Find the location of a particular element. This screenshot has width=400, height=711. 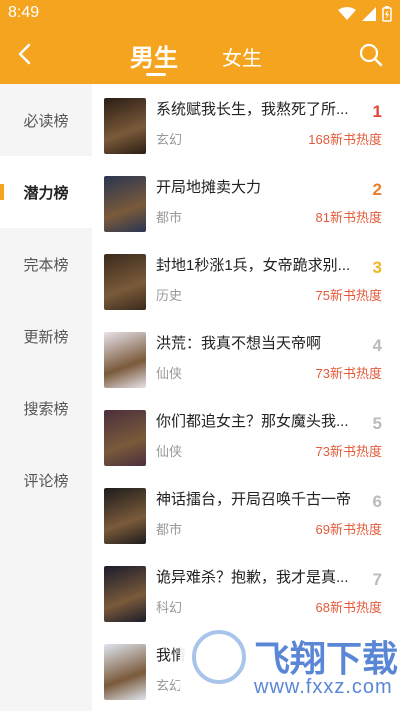

sidebar-item-label: 完本榜 is located at coordinates (46, 265).